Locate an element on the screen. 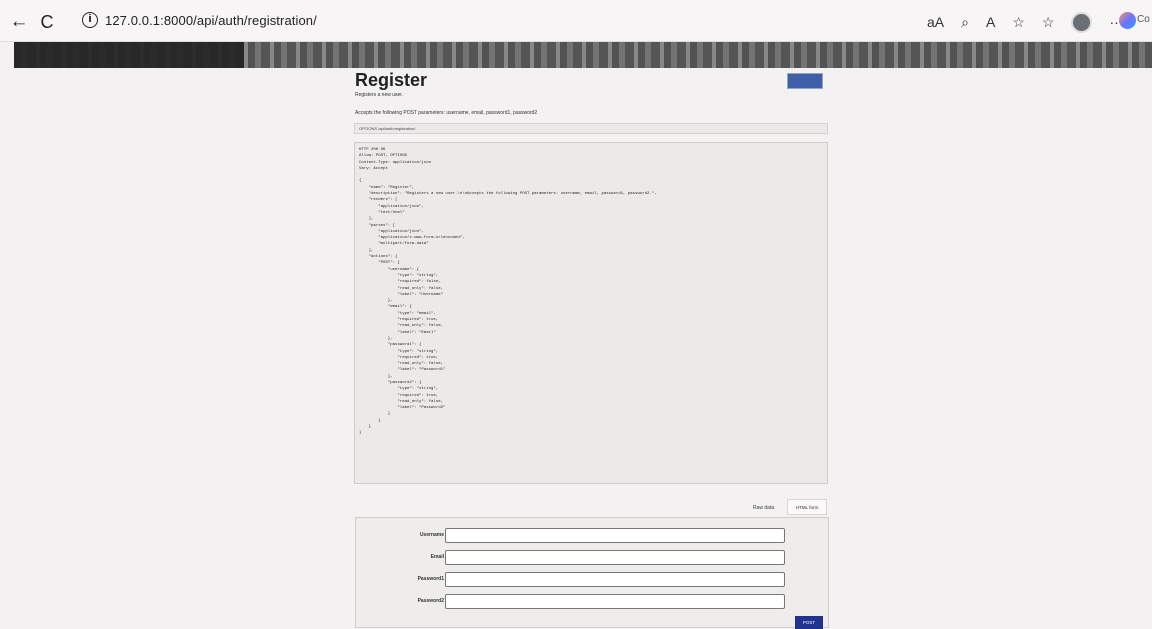  password1-row: Password1 is located at coordinates (593, 580).